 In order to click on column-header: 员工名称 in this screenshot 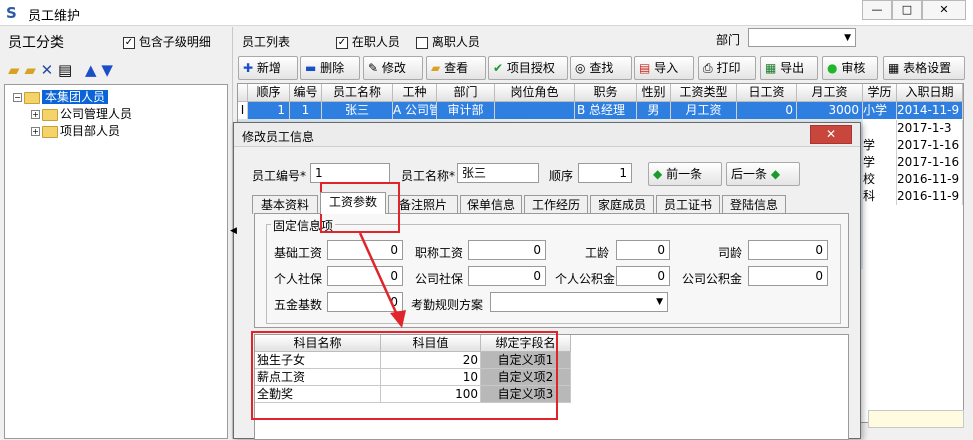, I will do `click(357, 93)`.